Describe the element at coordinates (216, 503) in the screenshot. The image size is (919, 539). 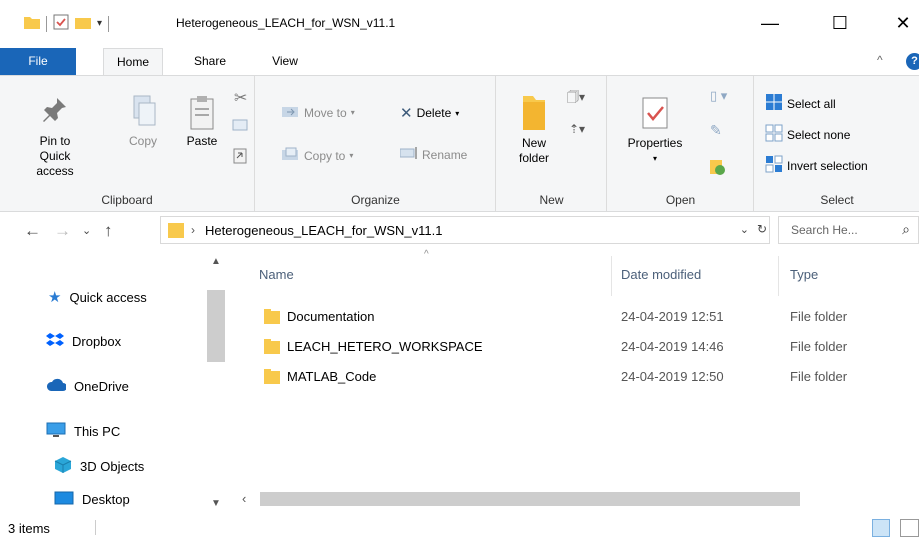
I see `scroll-down-icon: ▼` at that location.